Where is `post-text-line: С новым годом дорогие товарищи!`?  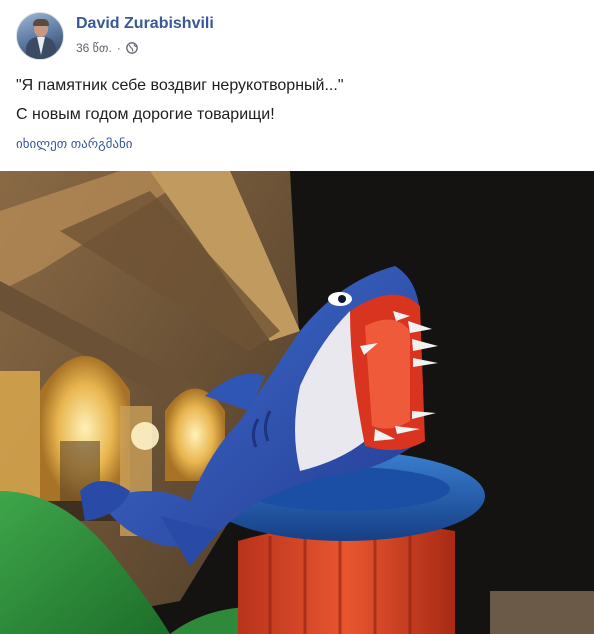 post-text-line: С новым годом дорогие товарищи! is located at coordinates (145, 114).